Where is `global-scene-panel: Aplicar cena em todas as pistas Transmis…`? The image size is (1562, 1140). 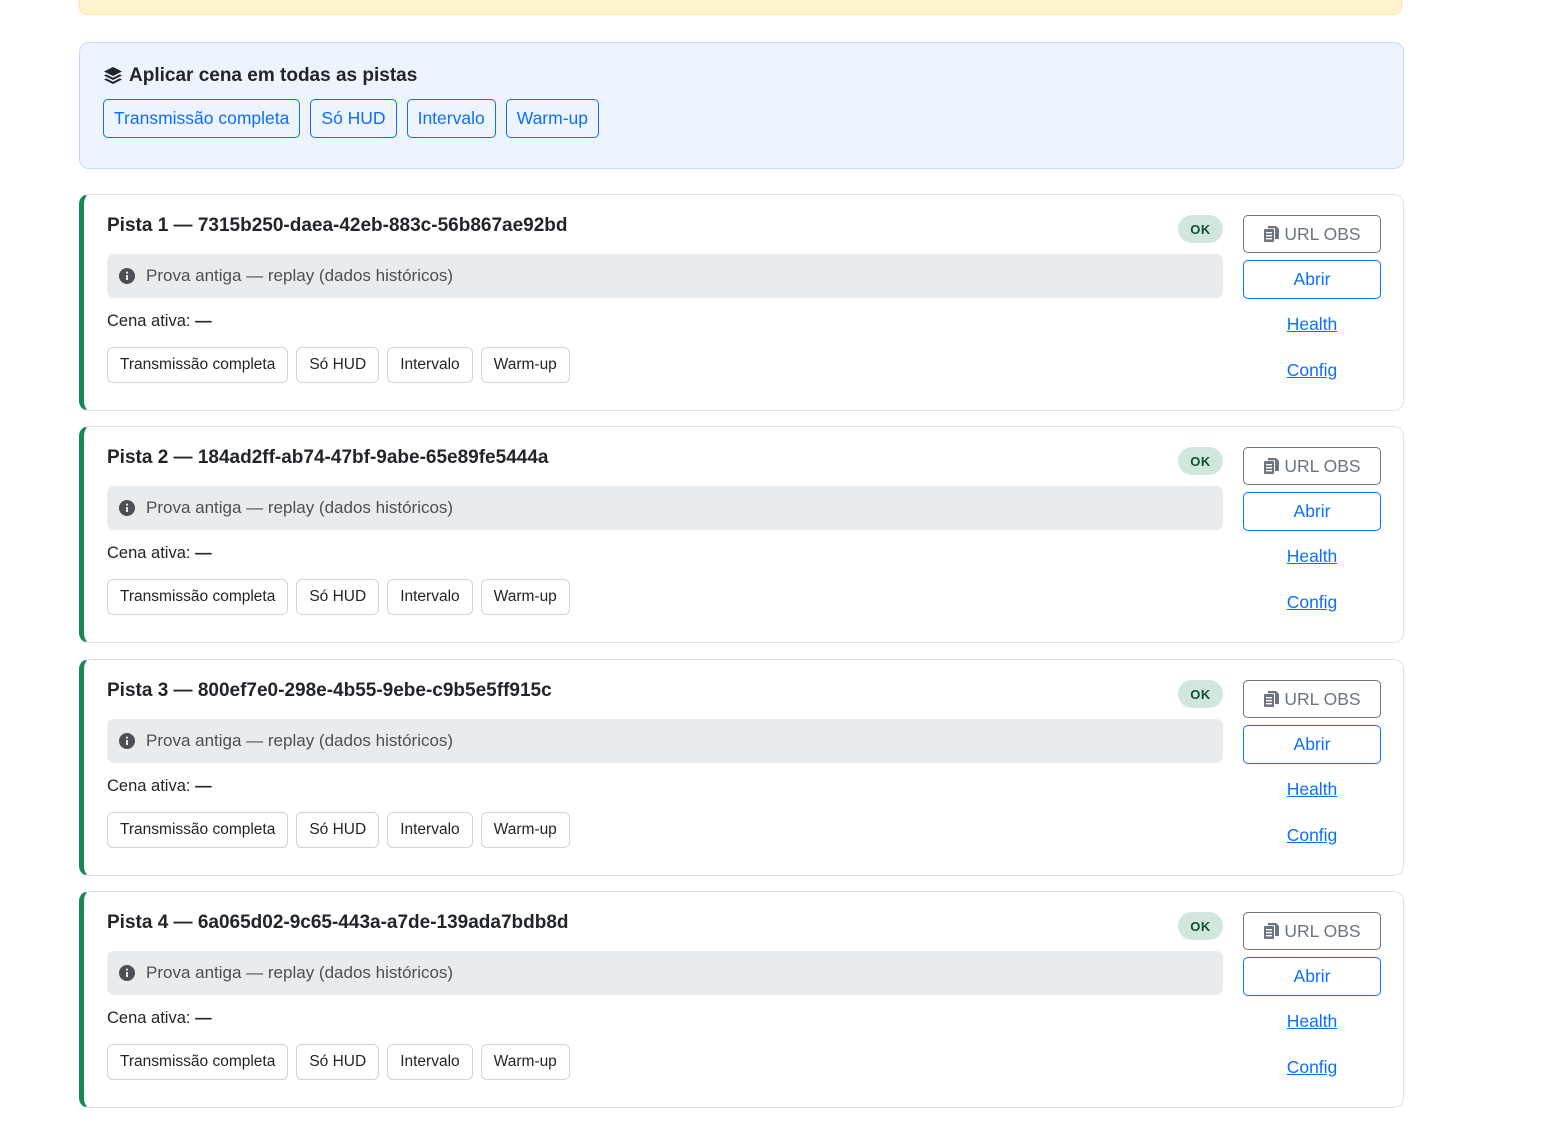
global-scene-panel: Aplicar cena em todas as pistas Transmis… is located at coordinates (741, 105).